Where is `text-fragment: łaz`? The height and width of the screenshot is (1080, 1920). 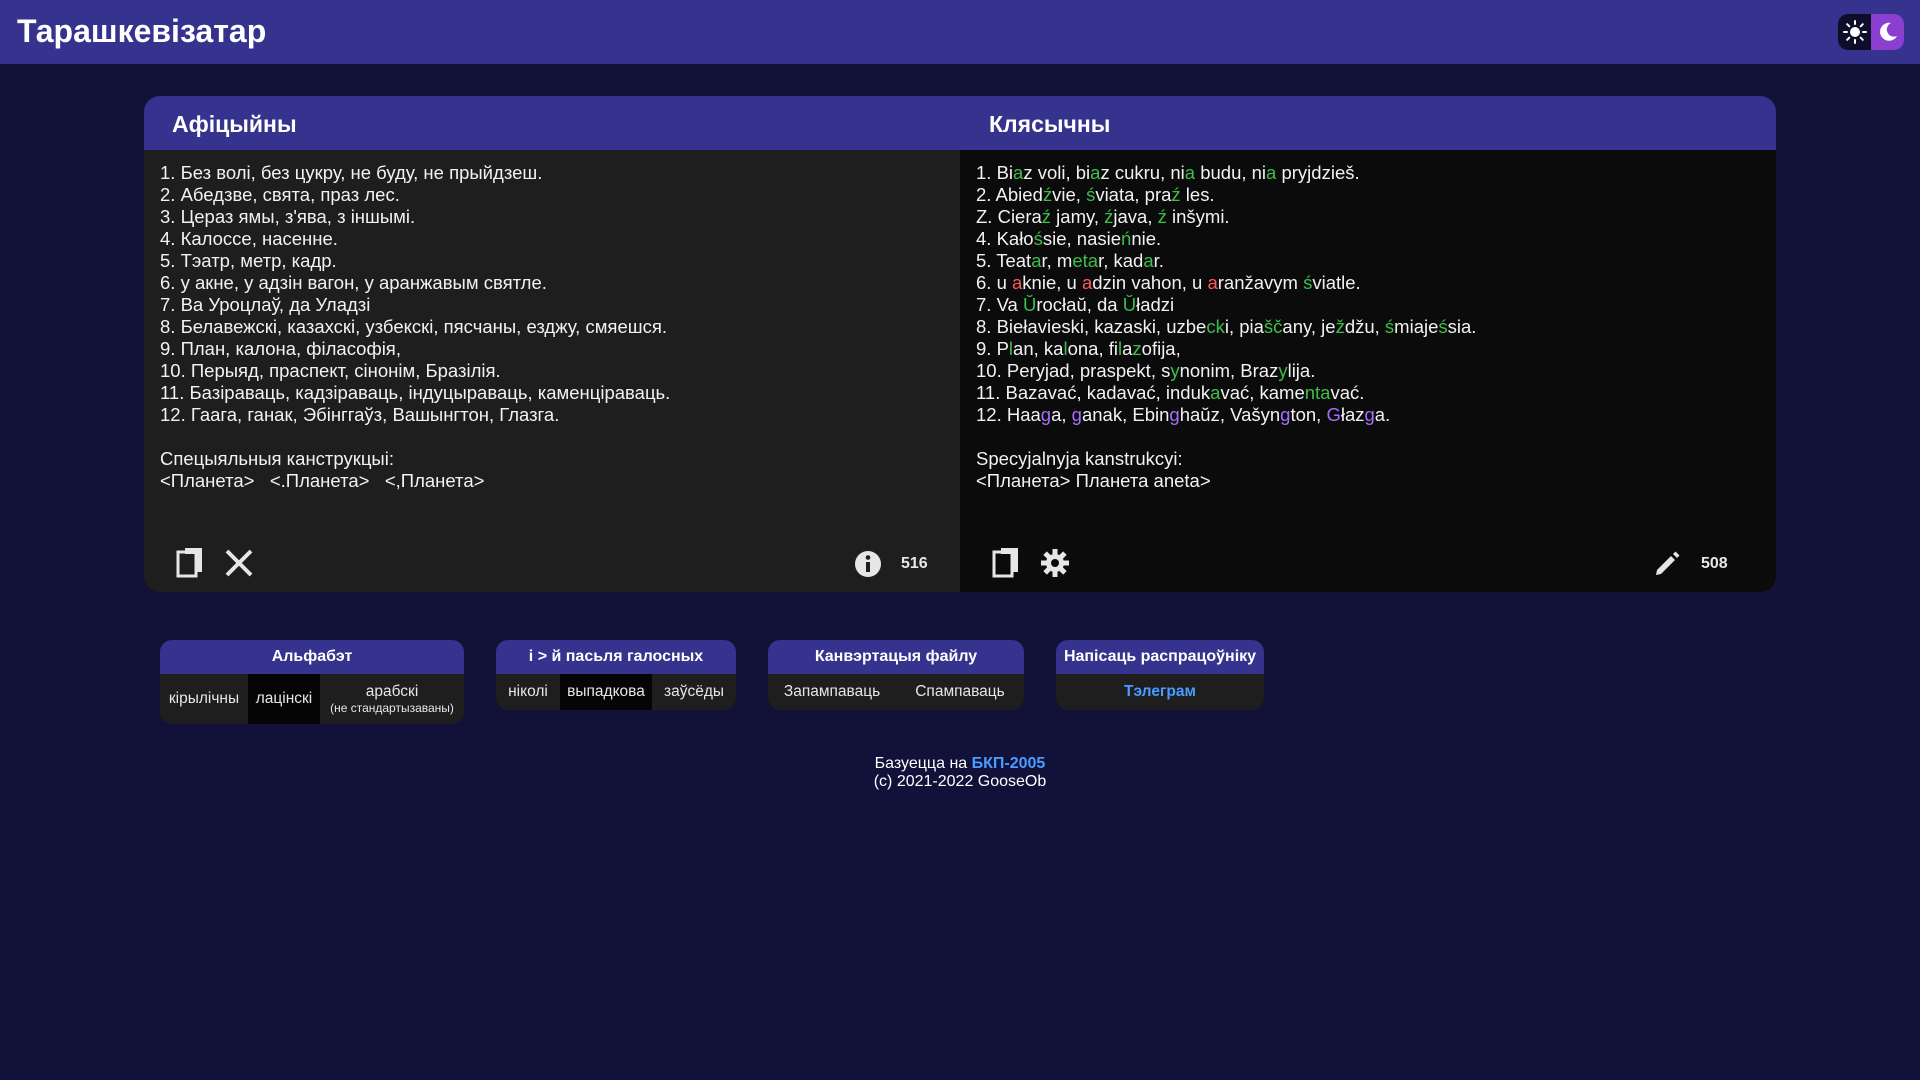
text-fragment: łaz is located at coordinates (1352, 414).